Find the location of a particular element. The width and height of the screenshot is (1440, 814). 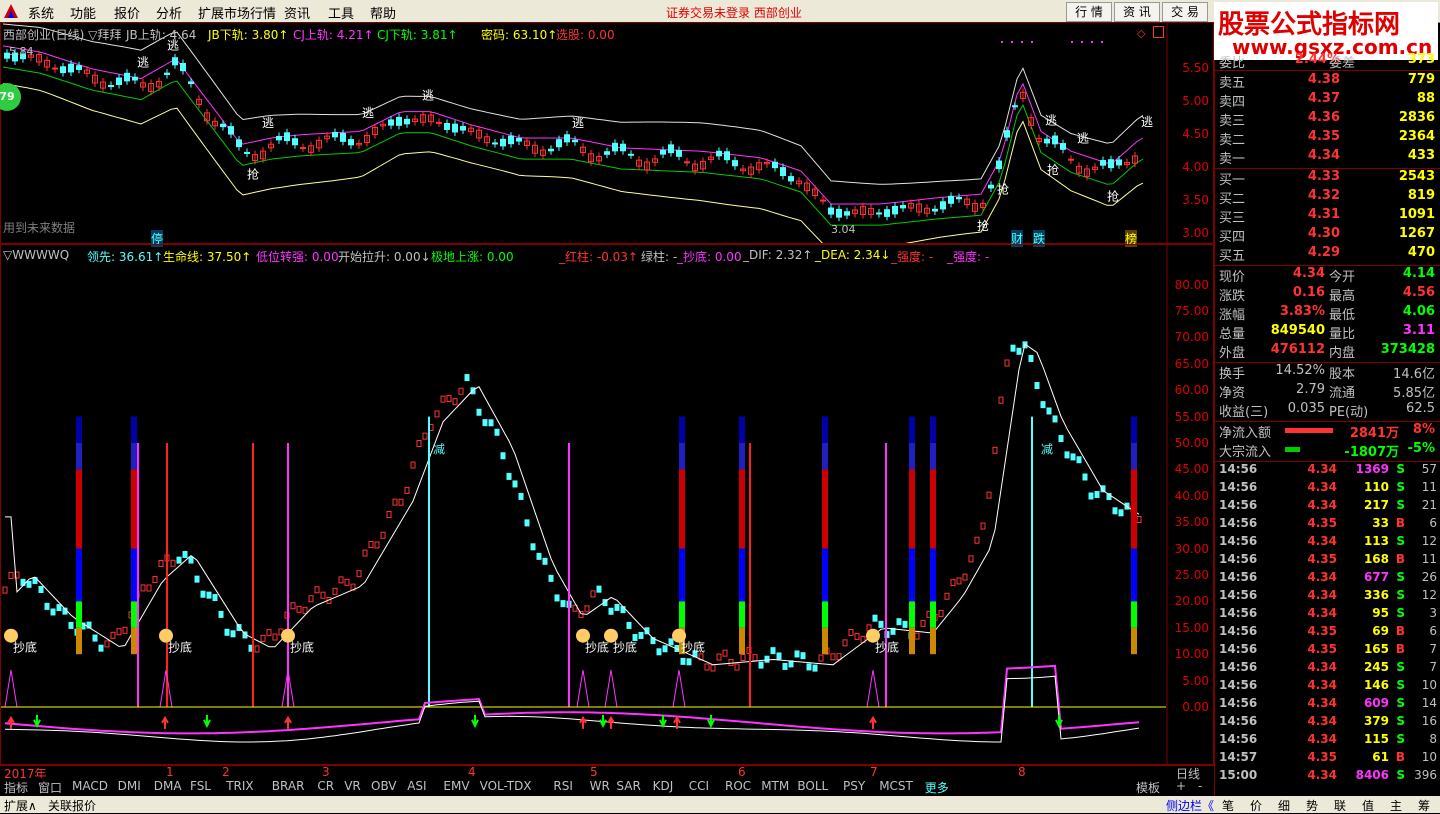

indicator-tab: RSI is located at coordinates (563, 786).